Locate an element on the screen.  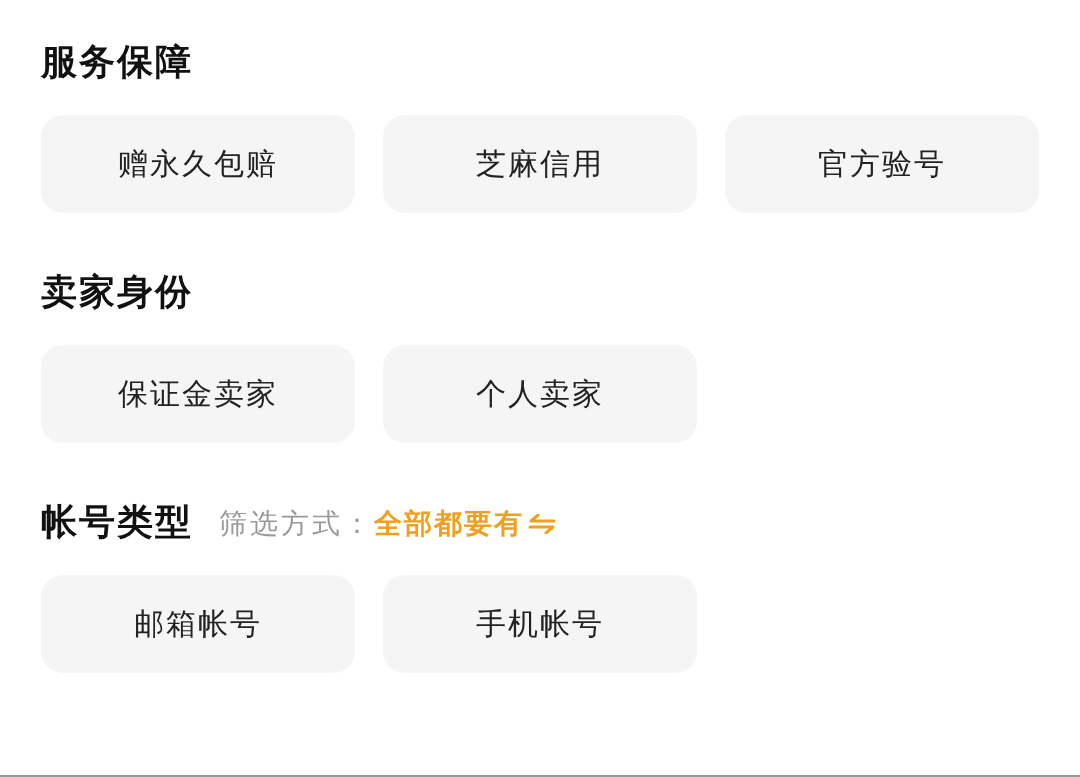
option-chip: 赠永久包赔 is located at coordinates (198, 164).